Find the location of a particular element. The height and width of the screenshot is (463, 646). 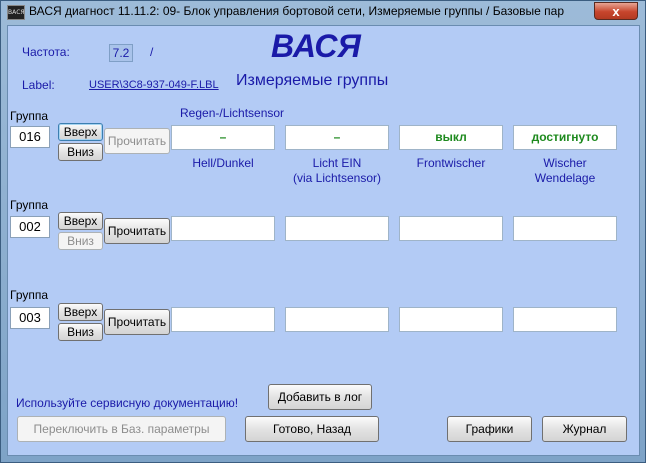

group-1-down-button: Вниз is located at coordinates (80, 152).